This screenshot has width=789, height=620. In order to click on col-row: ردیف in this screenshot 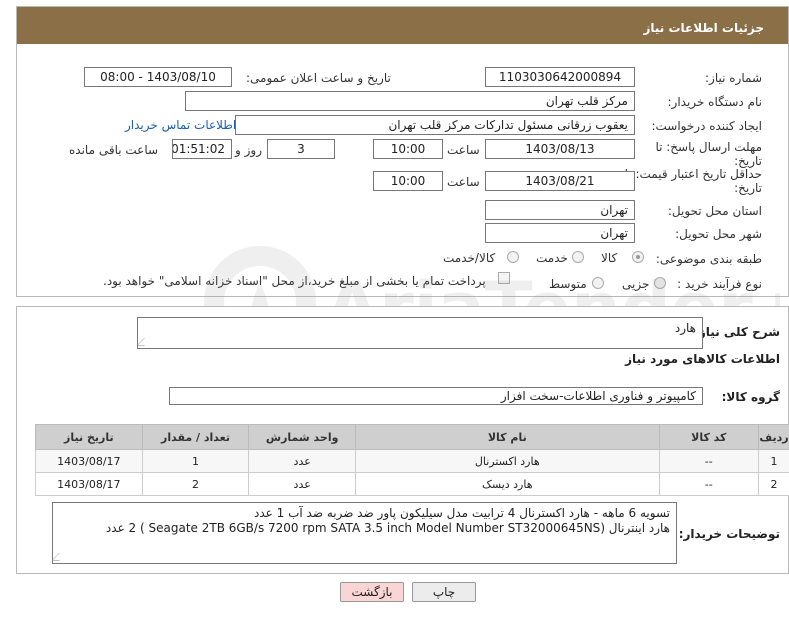, I will do `click(773, 437)`.